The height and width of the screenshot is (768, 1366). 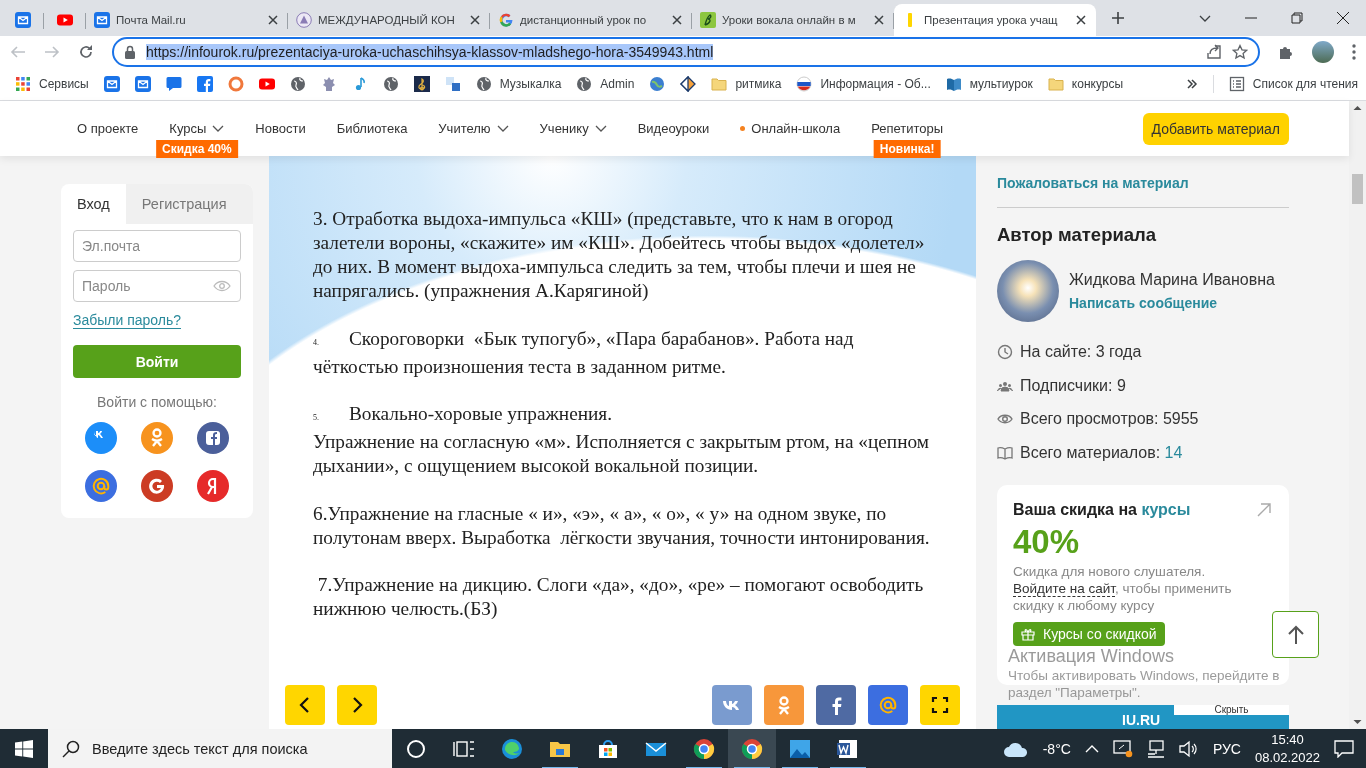 I want to click on message-link: Написать сообщение, so click(x=1172, y=303).